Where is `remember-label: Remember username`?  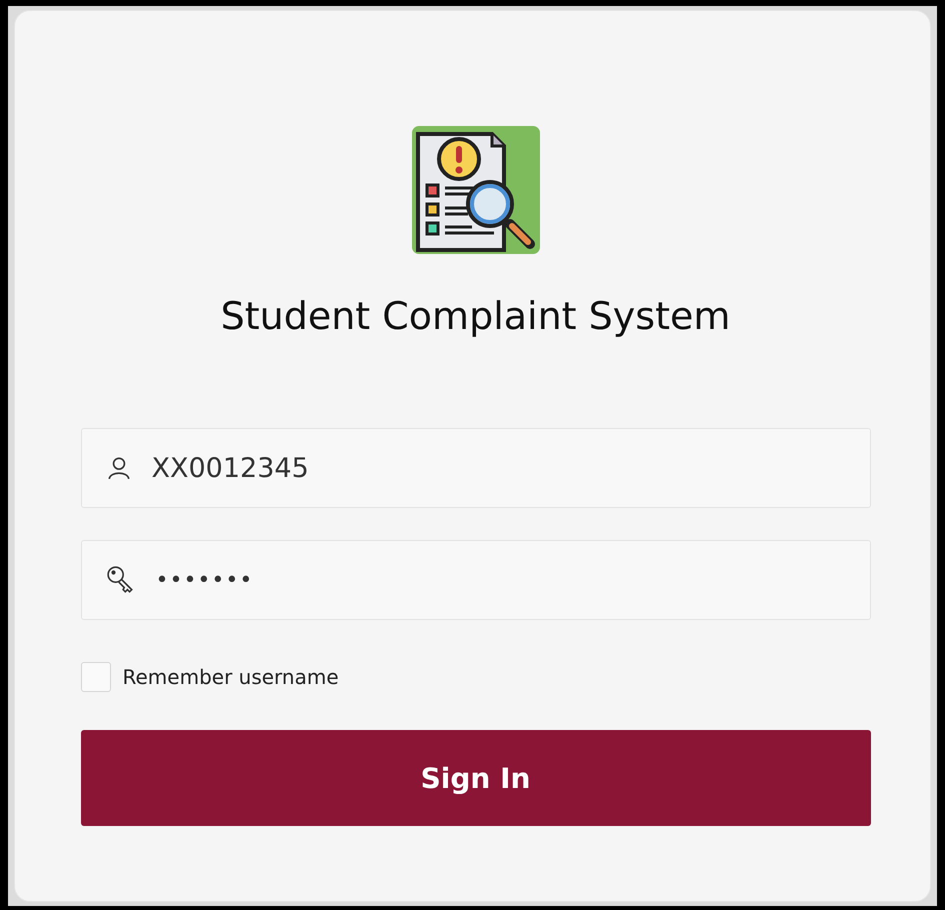
remember-label: Remember username is located at coordinates (230, 677).